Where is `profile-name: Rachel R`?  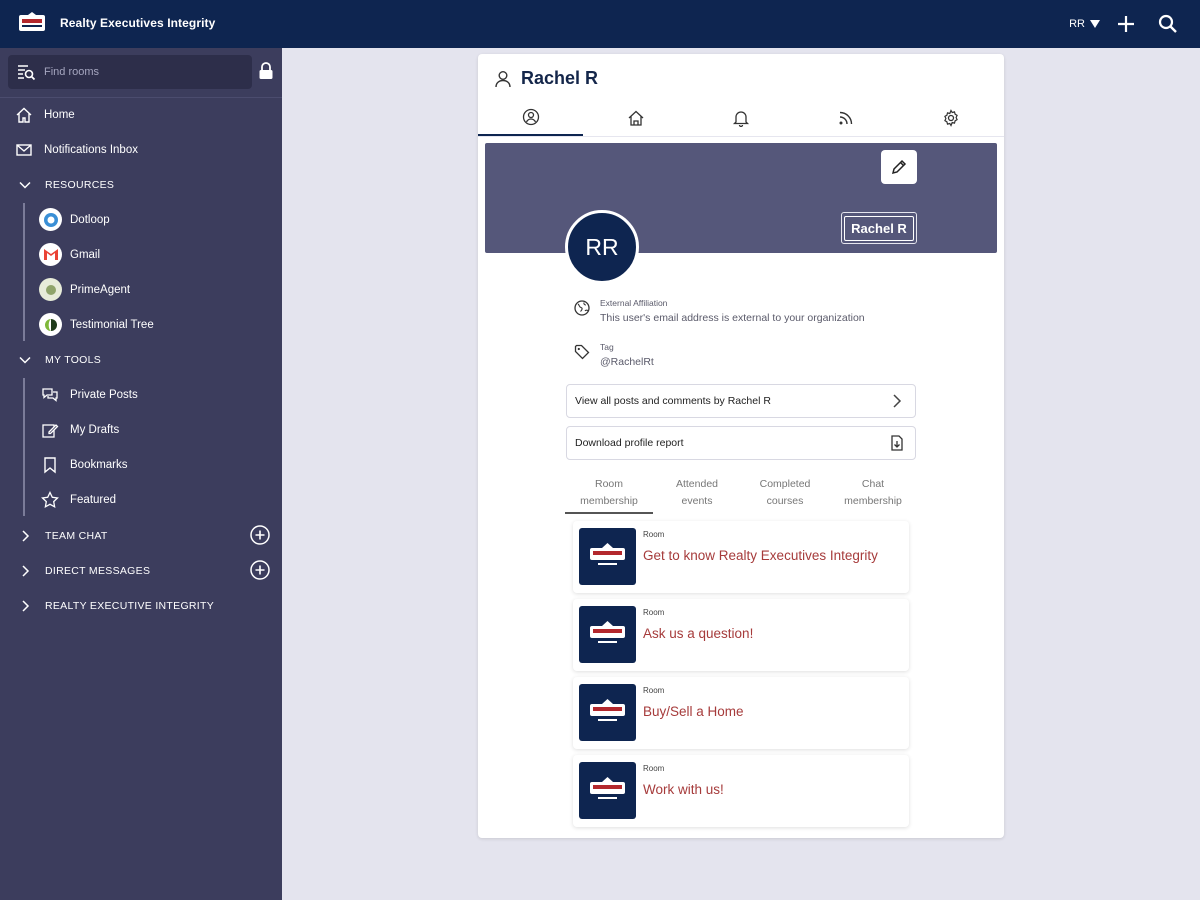
profile-name: Rachel R is located at coordinates (560, 78).